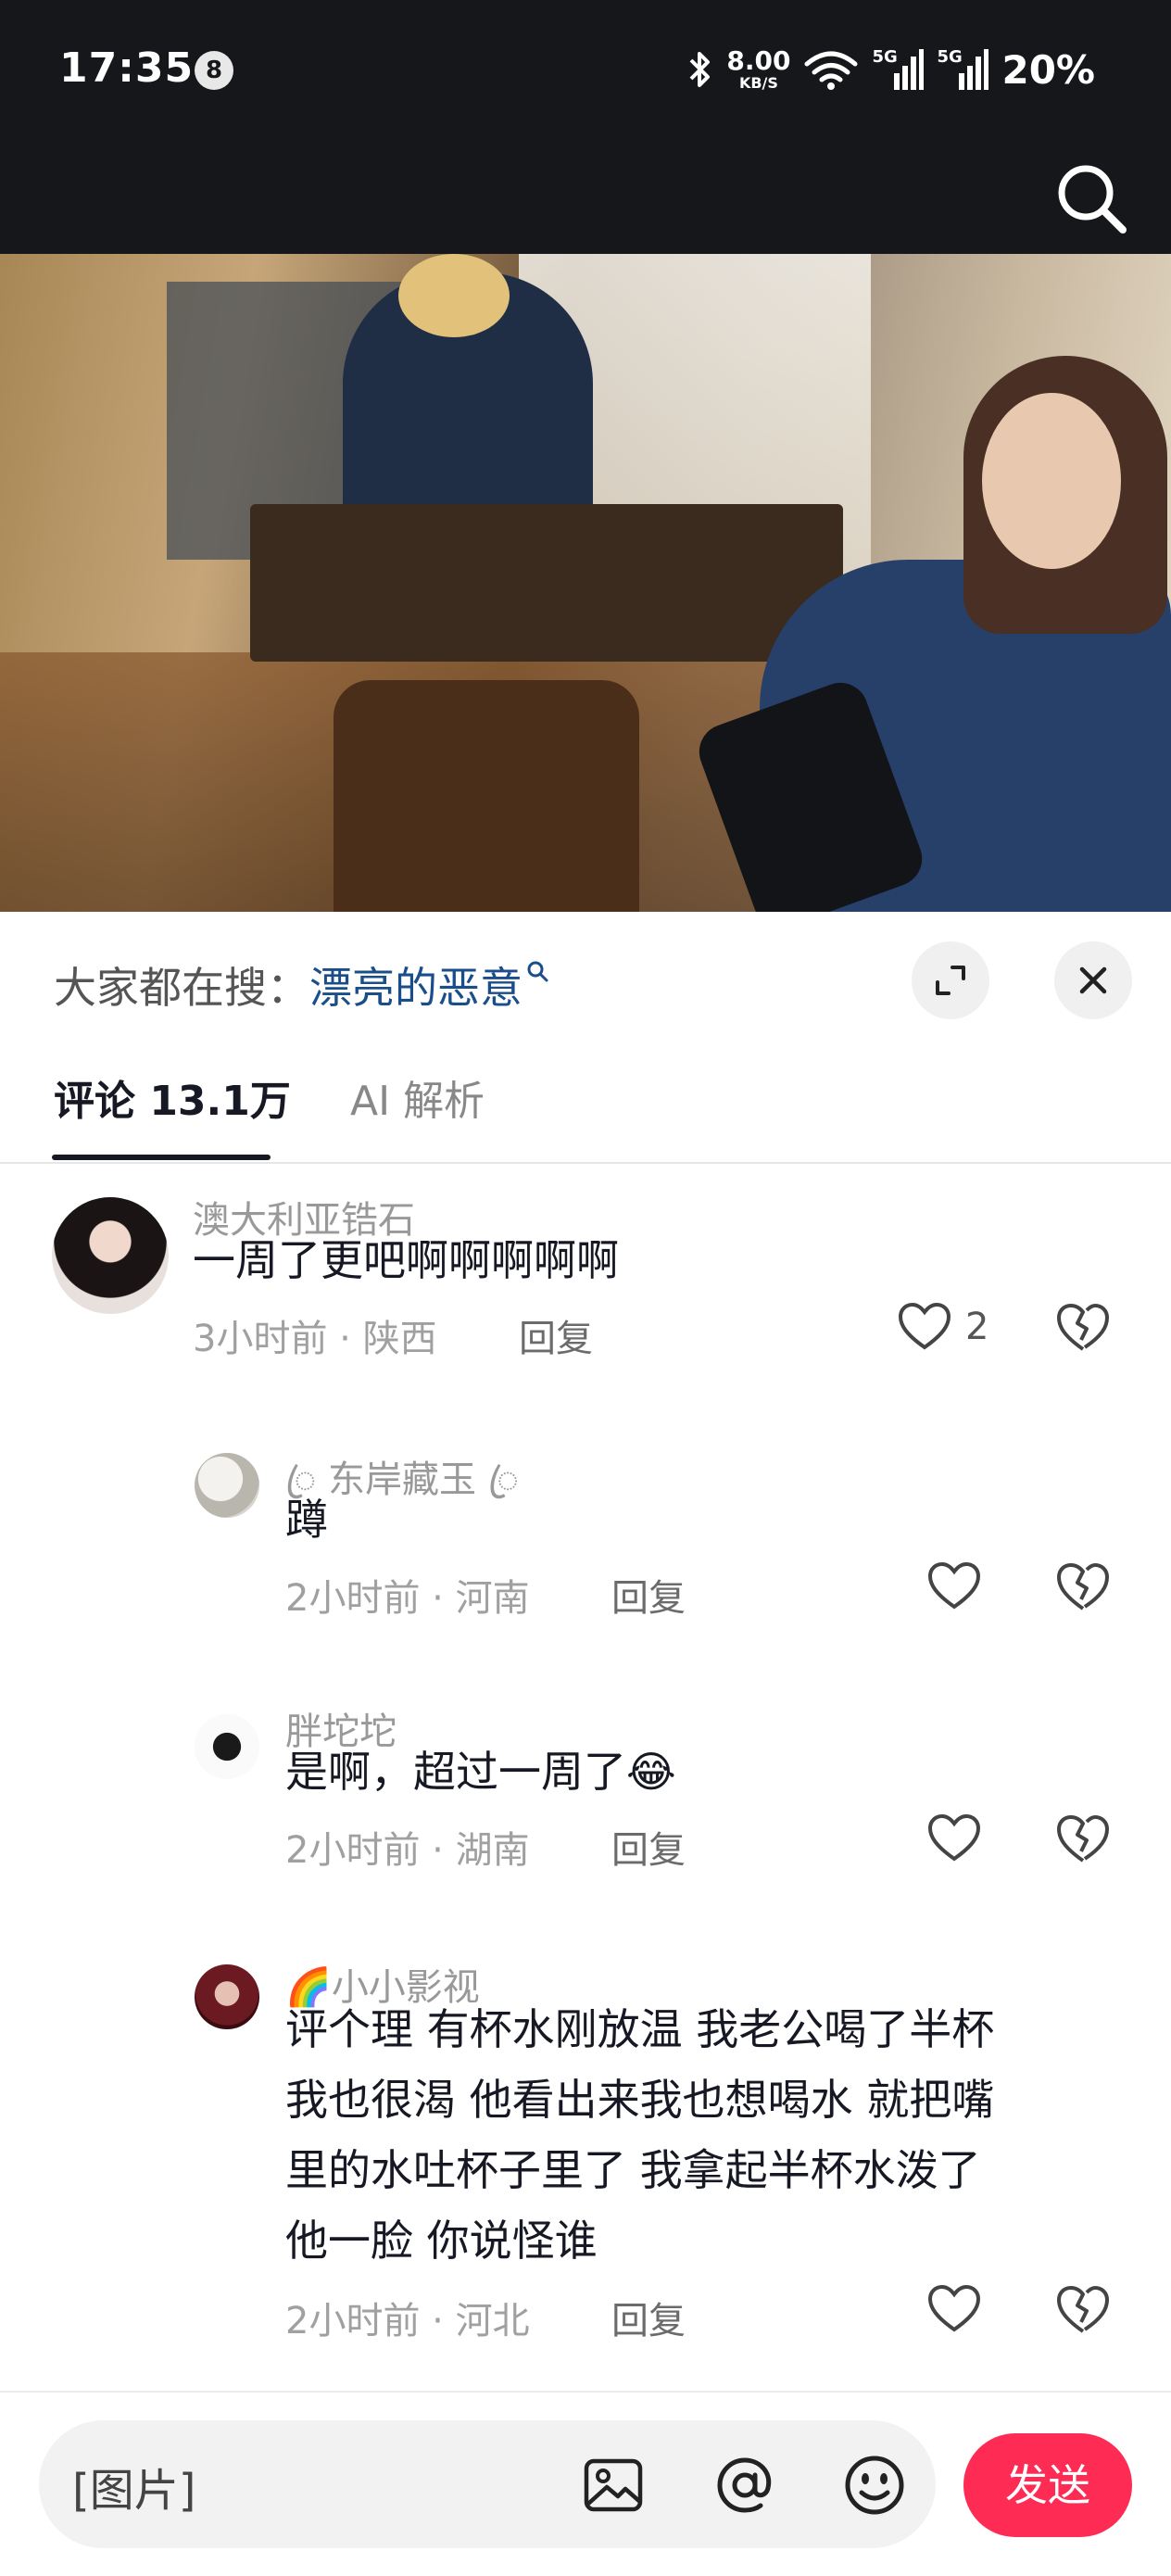 This screenshot has width=1171, height=2576. What do you see at coordinates (538, 971) in the screenshot?
I see `search-mini-icon` at bounding box center [538, 971].